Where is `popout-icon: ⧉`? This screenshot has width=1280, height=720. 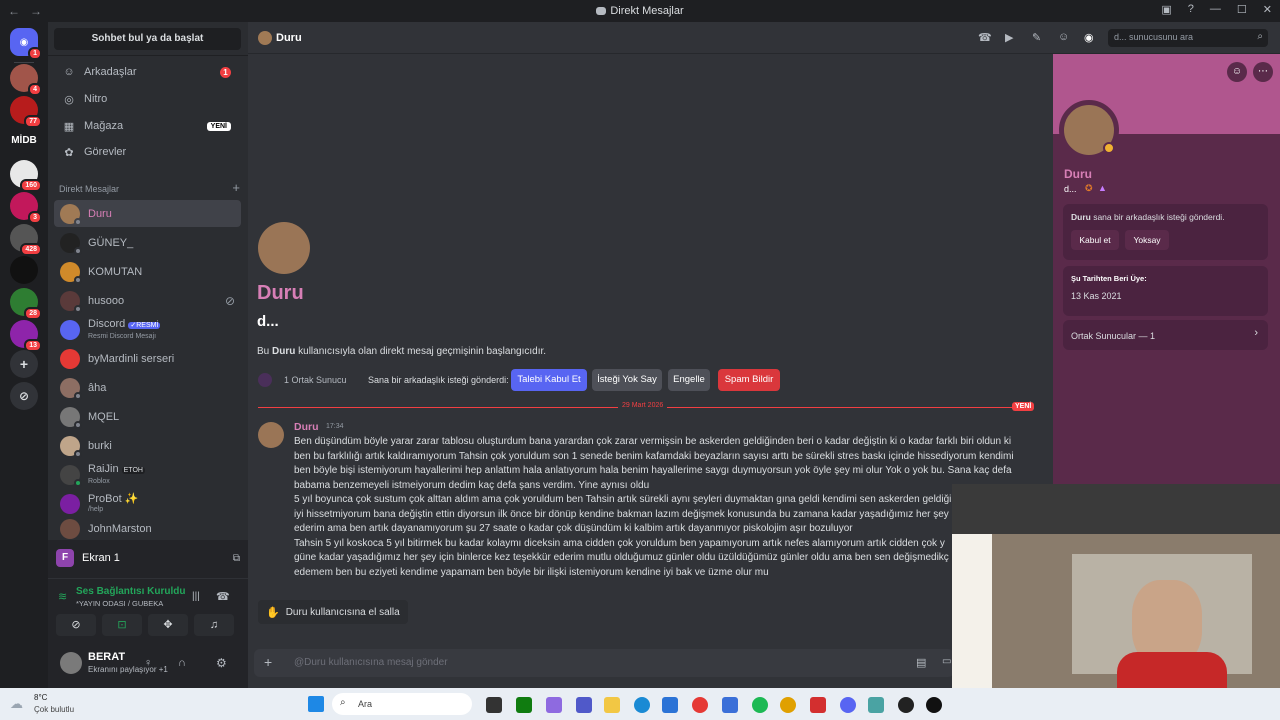 popout-icon: ⧉ is located at coordinates (236, 558).